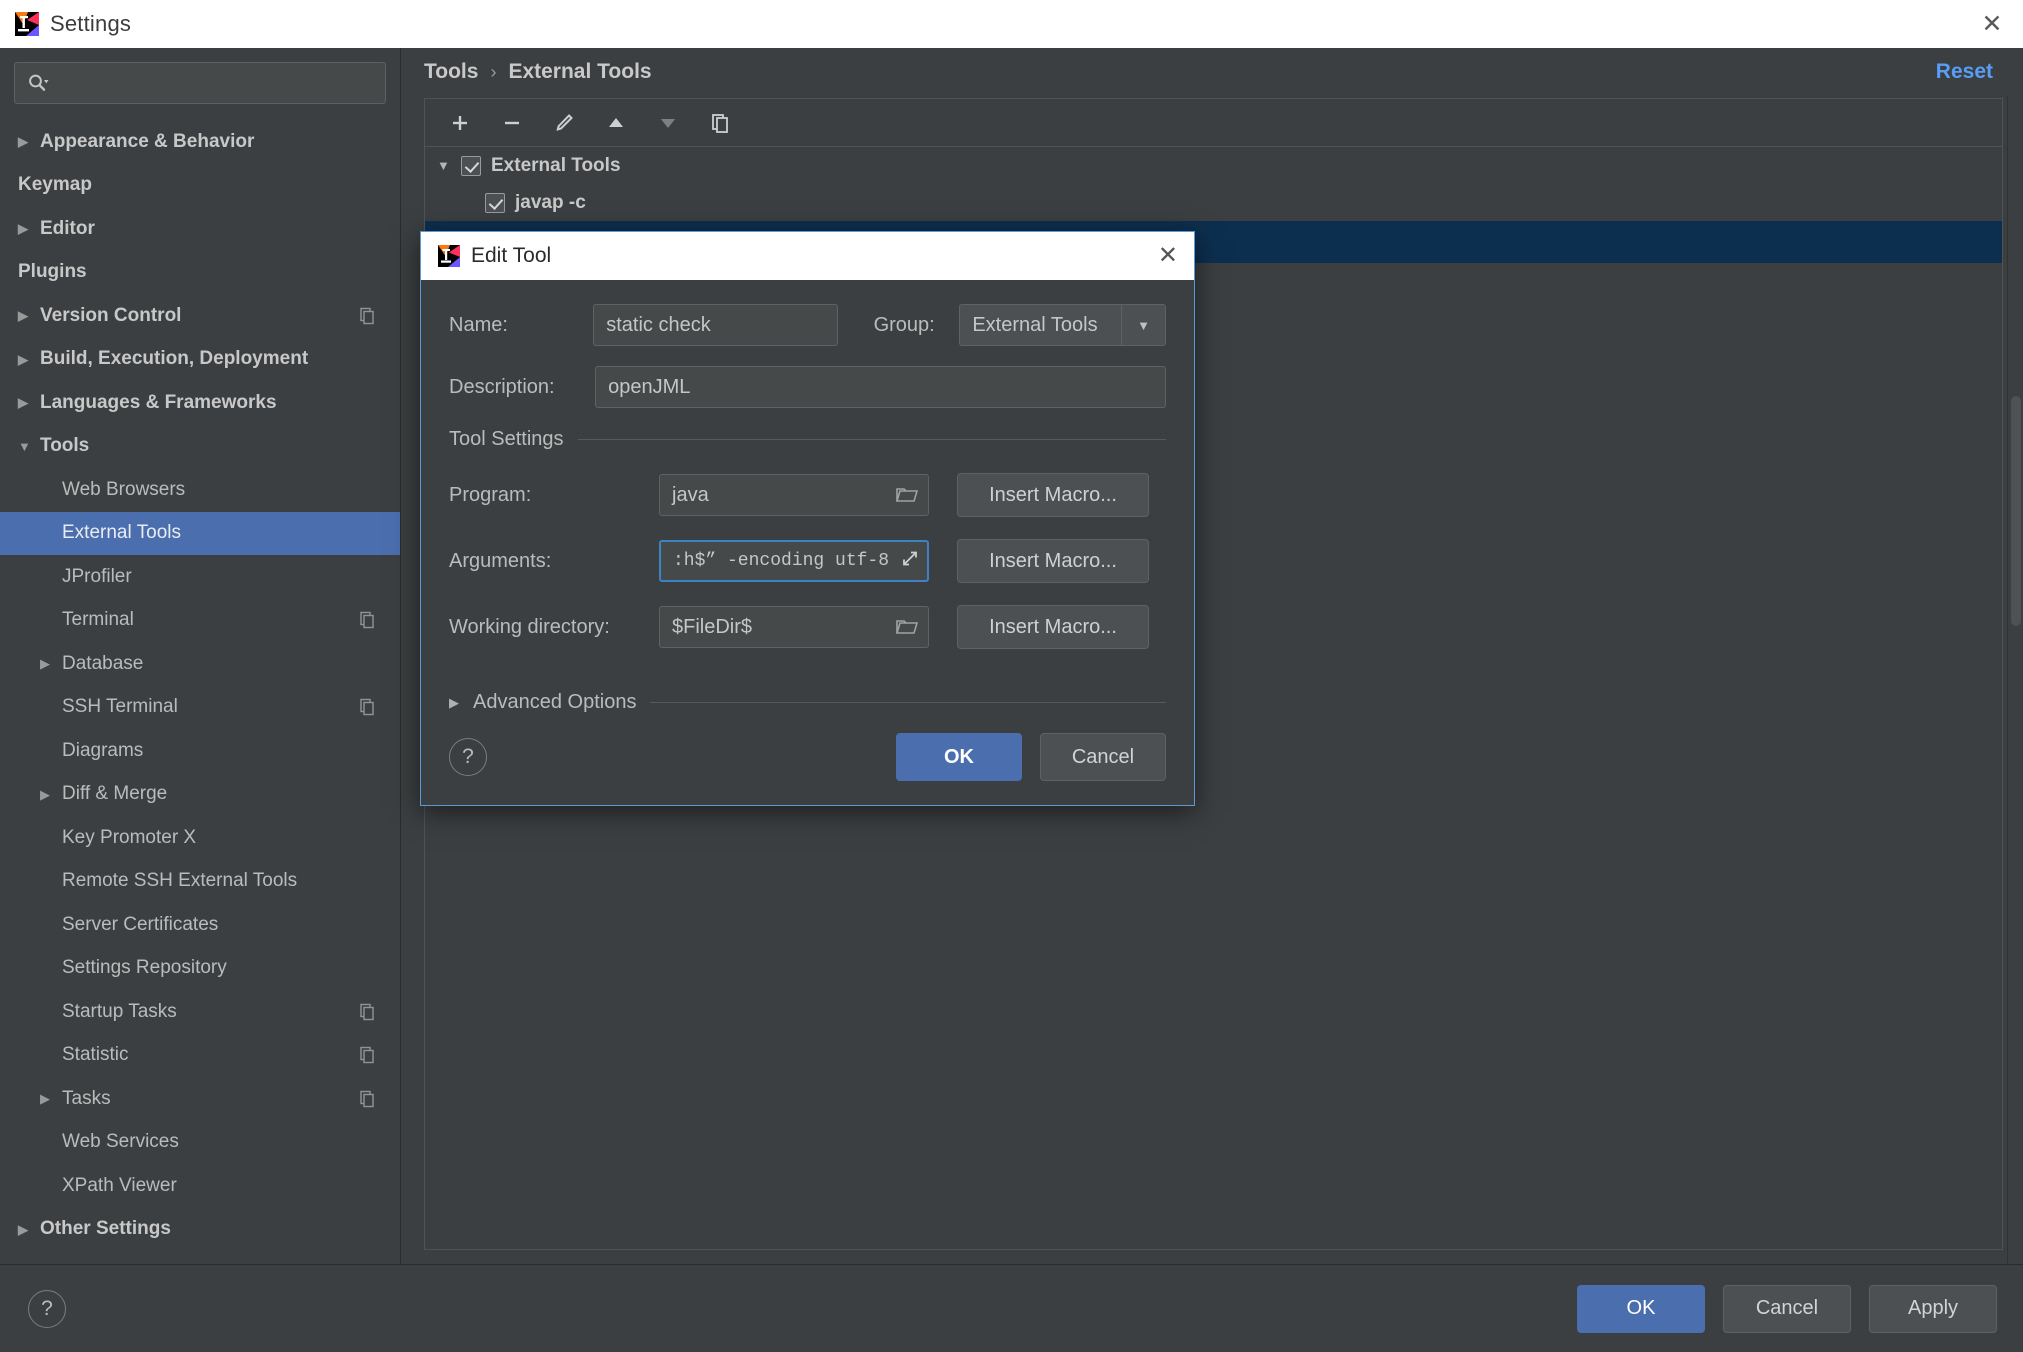 The image size is (2023, 1352). Describe the element at coordinates (200, 751) in the screenshot. I see `sidebar-item-diagrams: Diagrams` at that location.